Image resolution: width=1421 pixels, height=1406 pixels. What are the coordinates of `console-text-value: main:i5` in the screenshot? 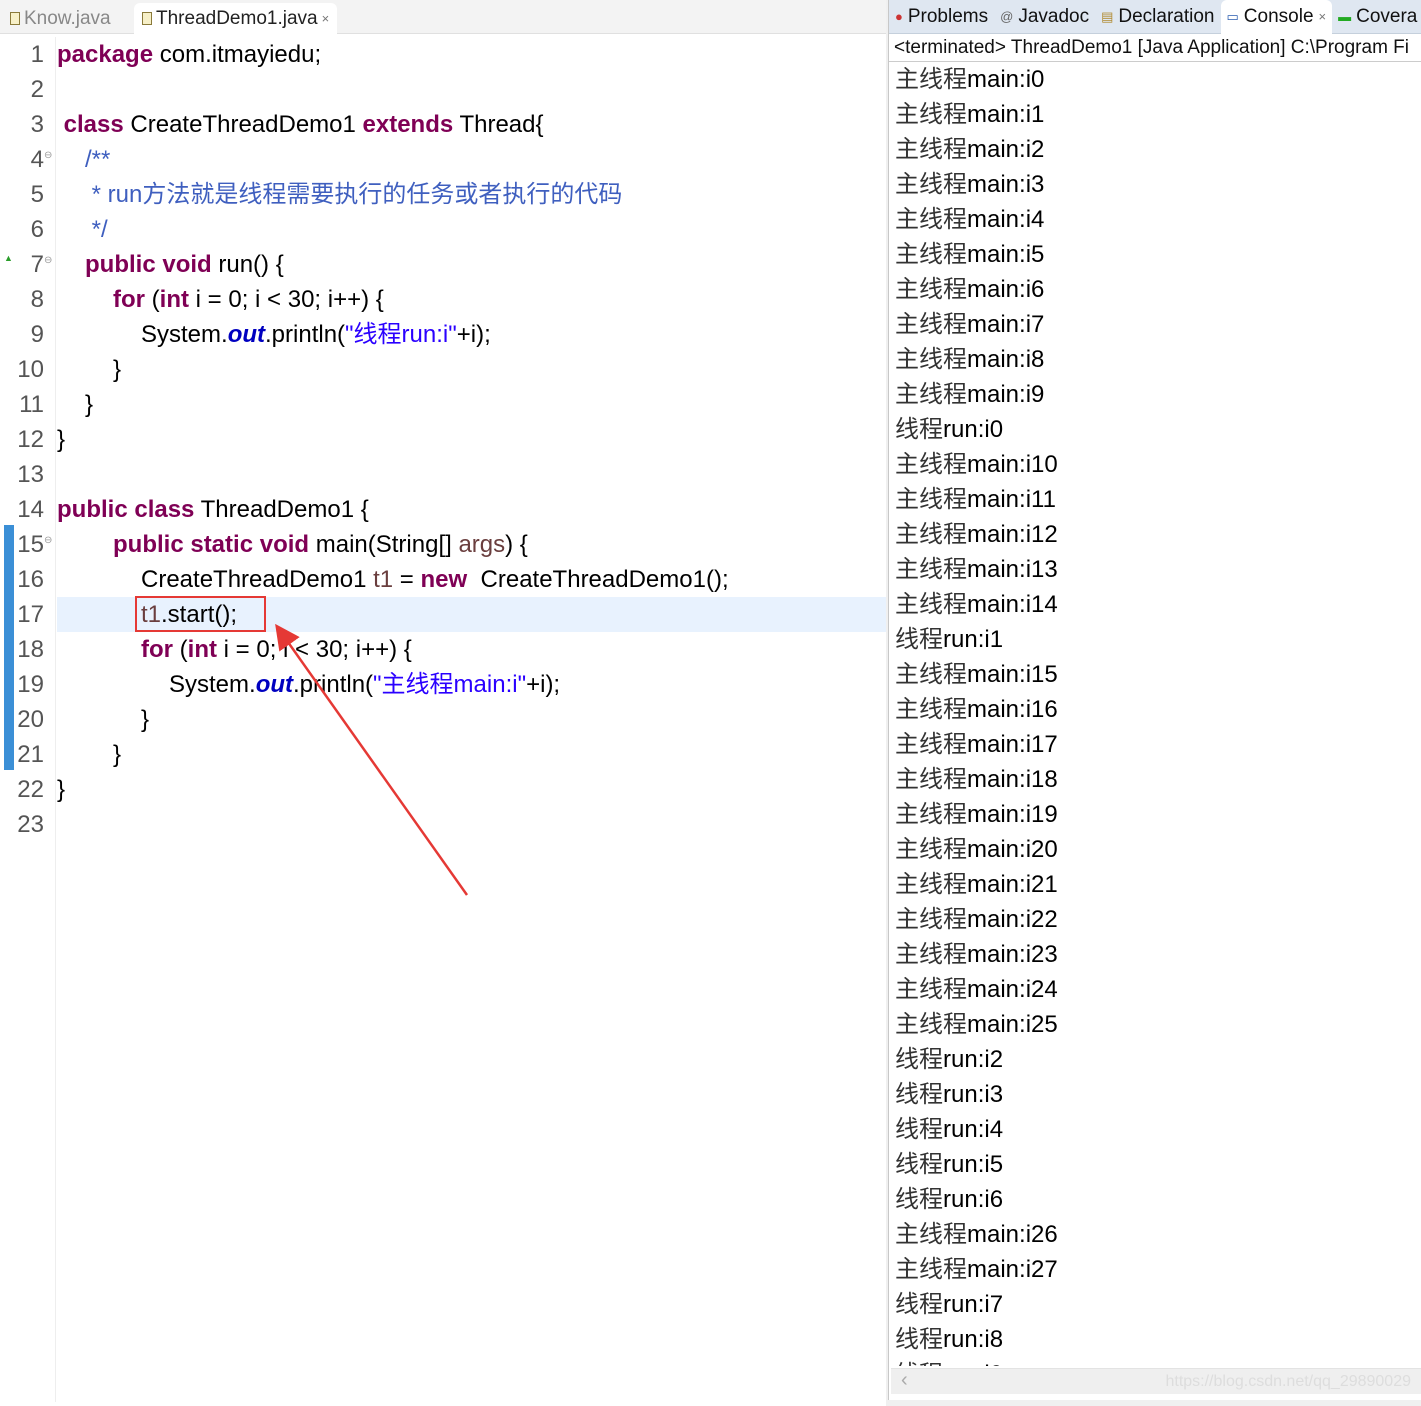 It's located at (1006, 254).